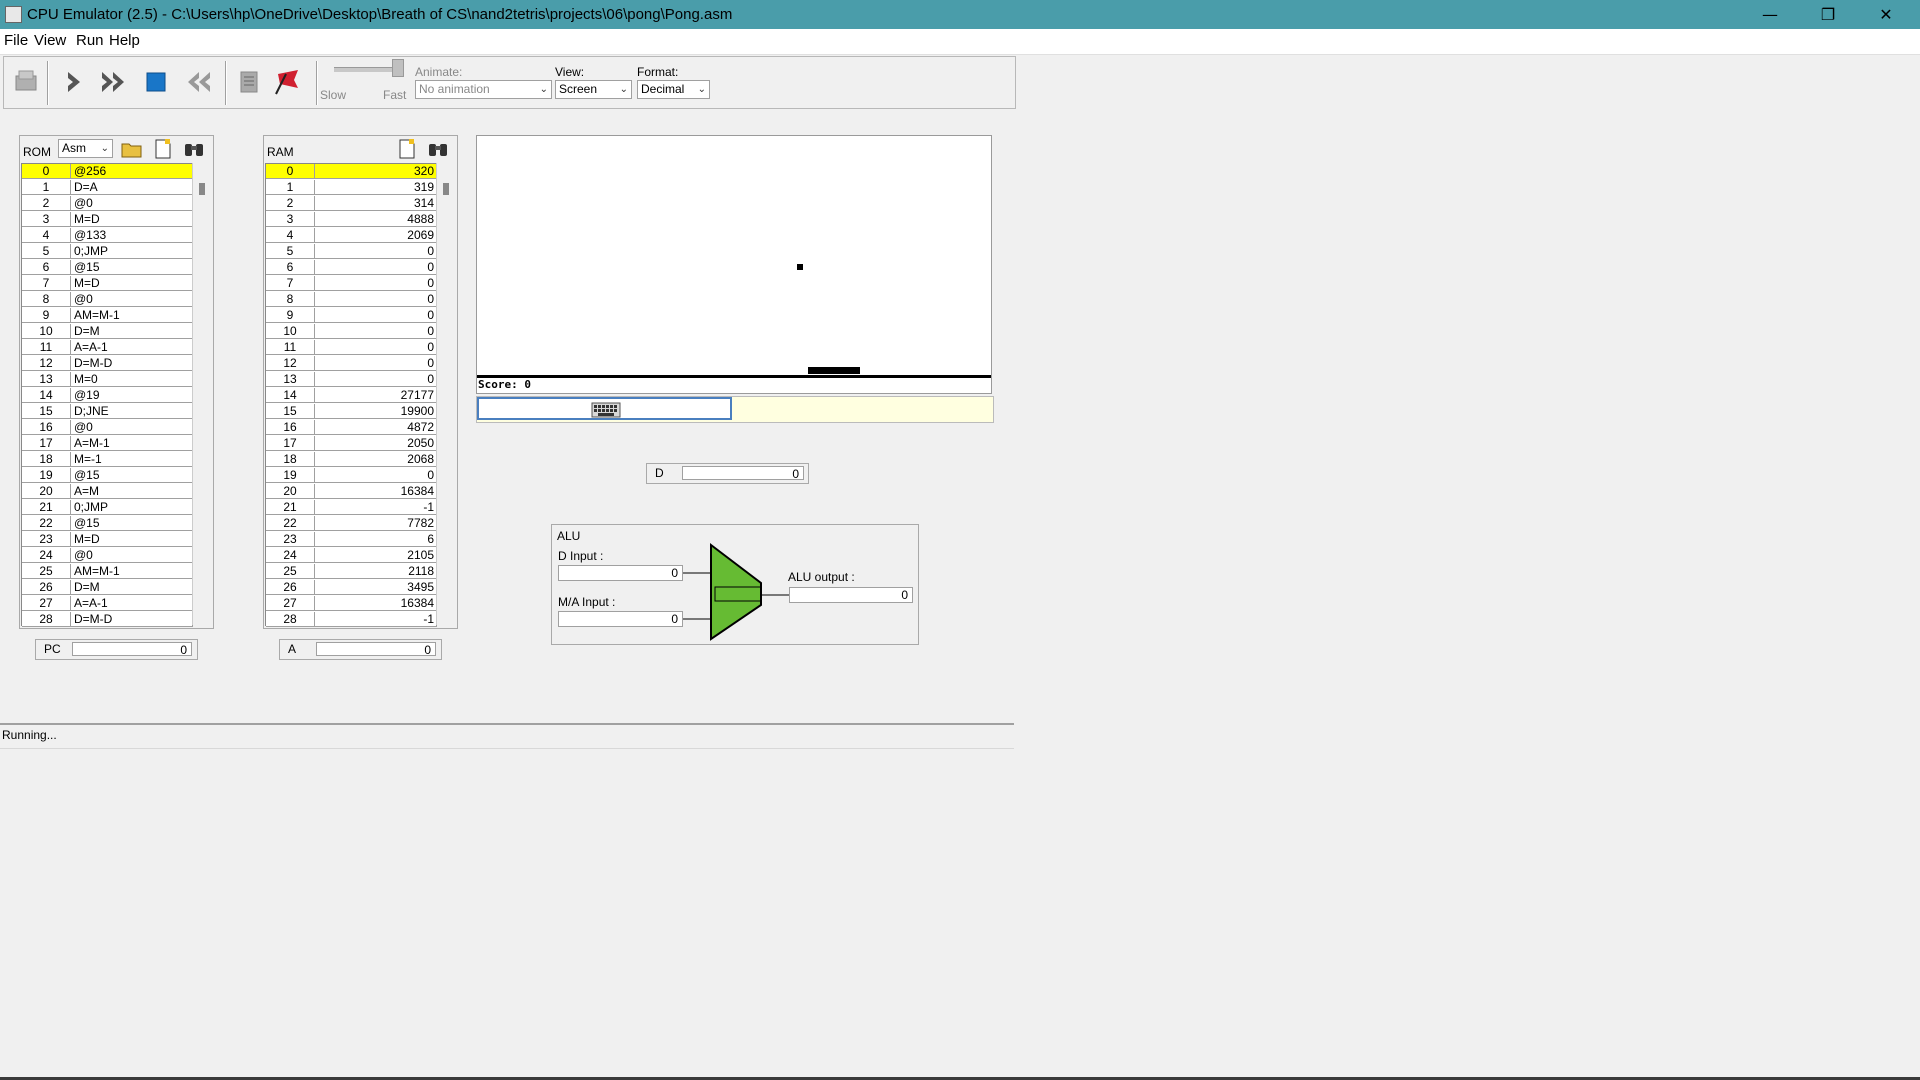 This screenshot has width=1920, height=1080. I want to click on table-row: 20 16384, so click(351, 492).